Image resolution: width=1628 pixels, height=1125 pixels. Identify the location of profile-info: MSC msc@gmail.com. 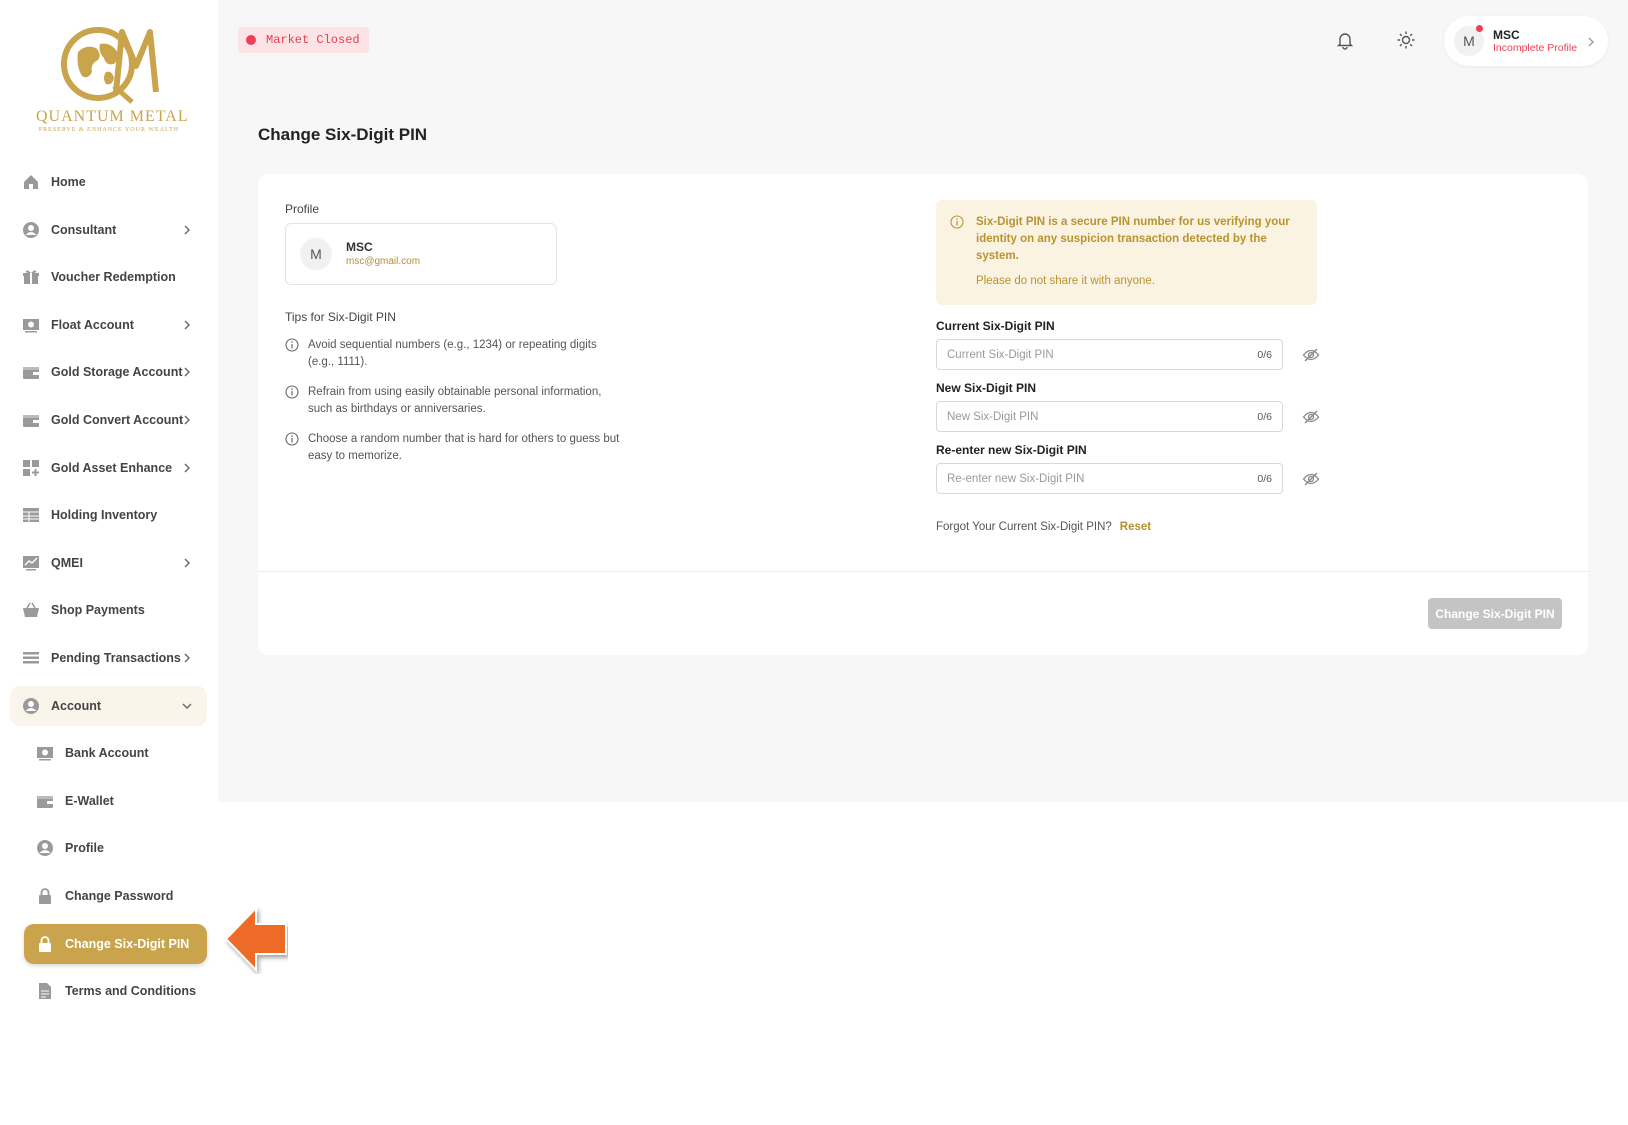
(383, 254).